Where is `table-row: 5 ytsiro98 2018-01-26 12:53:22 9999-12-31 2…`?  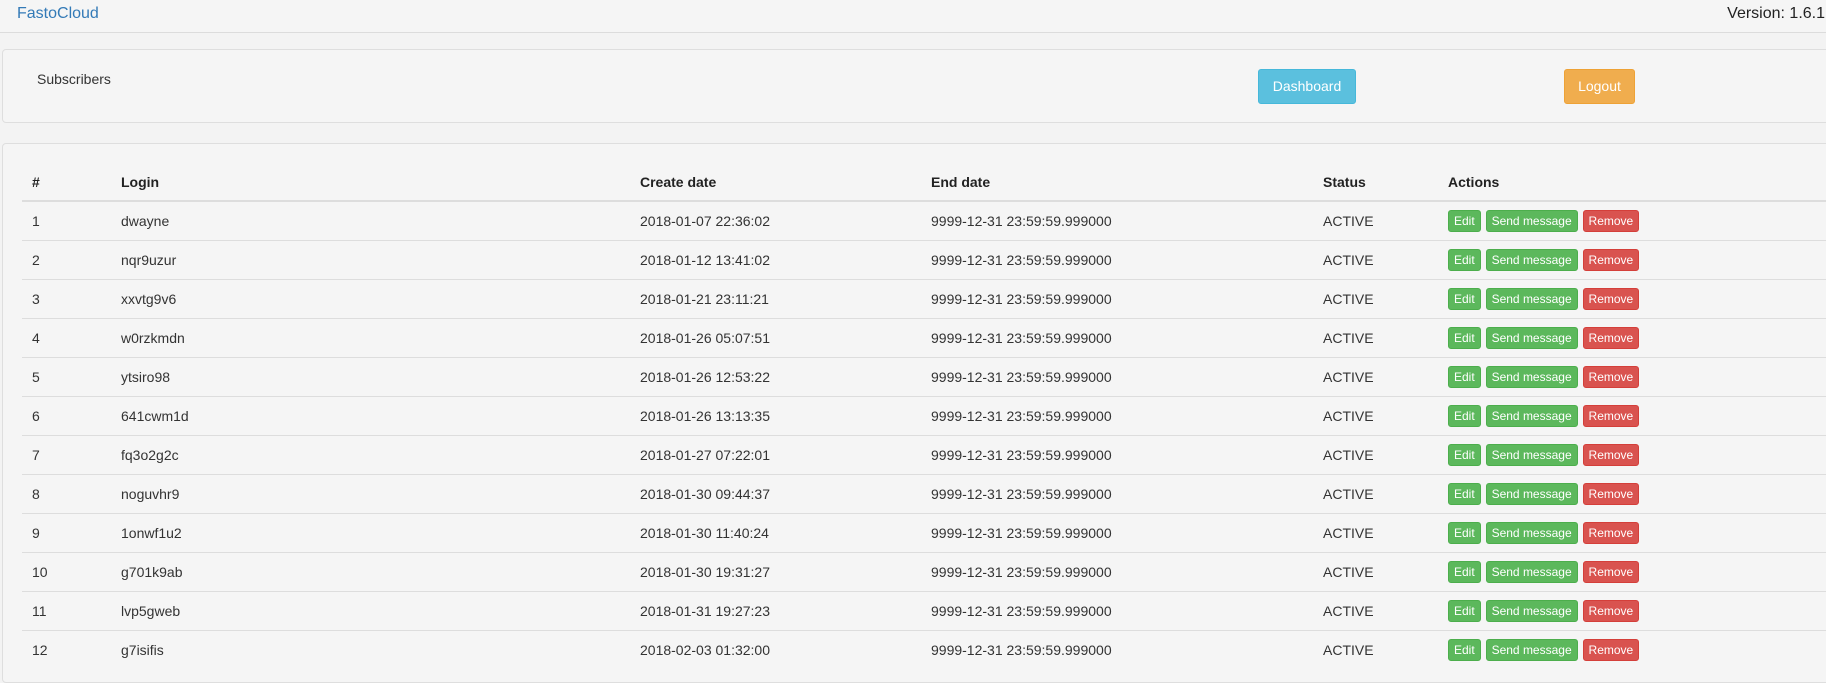
table-row: 5 ytsiro98 2018-01-26 12:53:22 9999-12-31 2… is located at coordinates (924, 376).